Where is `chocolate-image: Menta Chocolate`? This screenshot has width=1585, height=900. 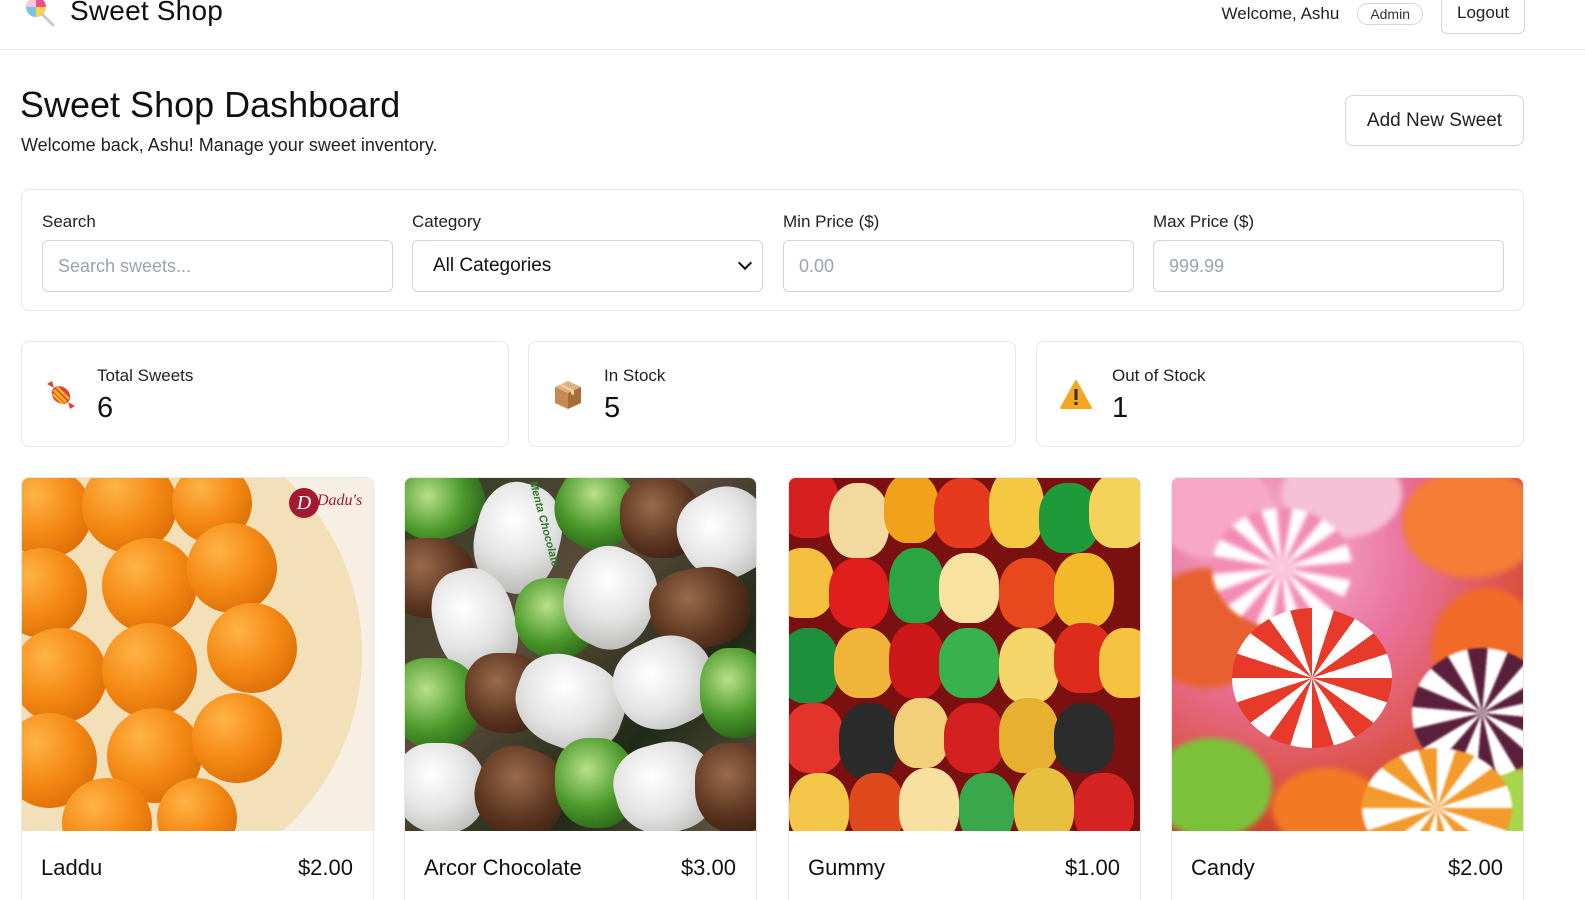 chocolate-image: Menta Chocolate is located at coordinates (580, 654).